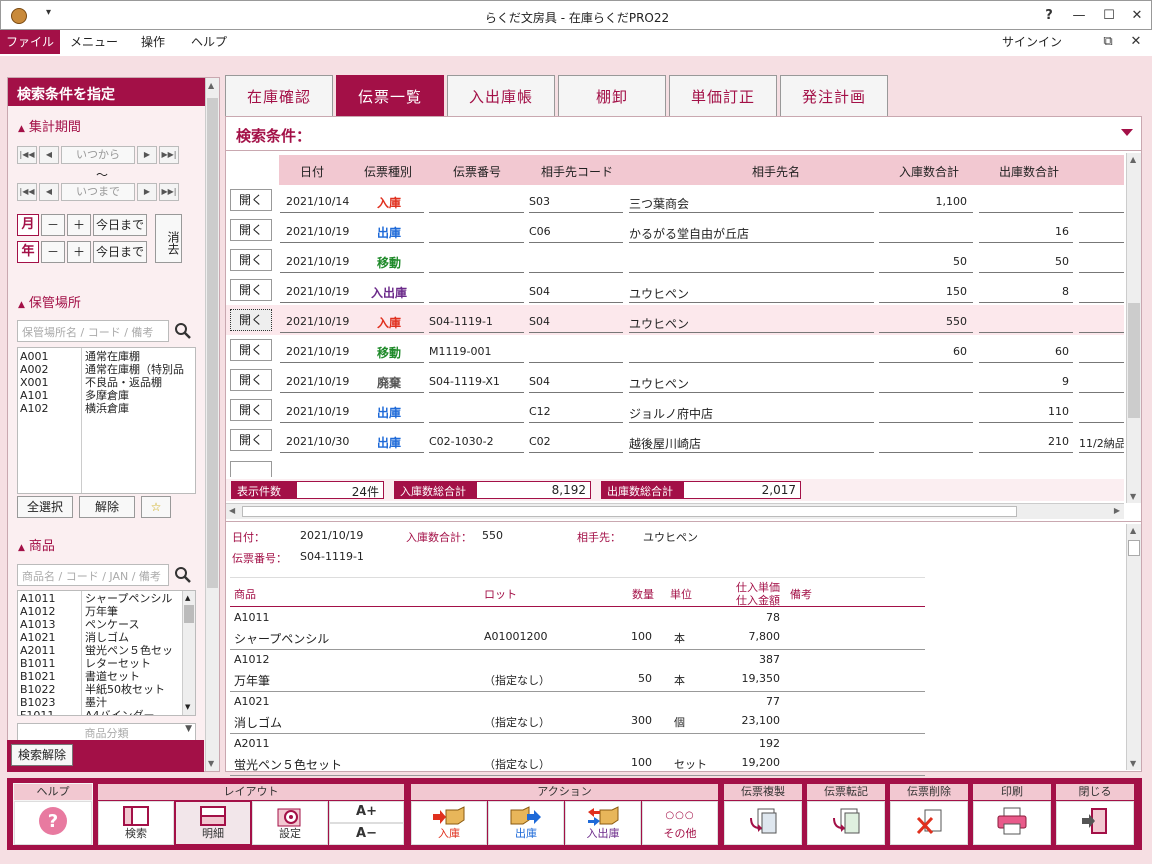  I want to click on location-name: 不良品・返品棚, so click(123, 382).